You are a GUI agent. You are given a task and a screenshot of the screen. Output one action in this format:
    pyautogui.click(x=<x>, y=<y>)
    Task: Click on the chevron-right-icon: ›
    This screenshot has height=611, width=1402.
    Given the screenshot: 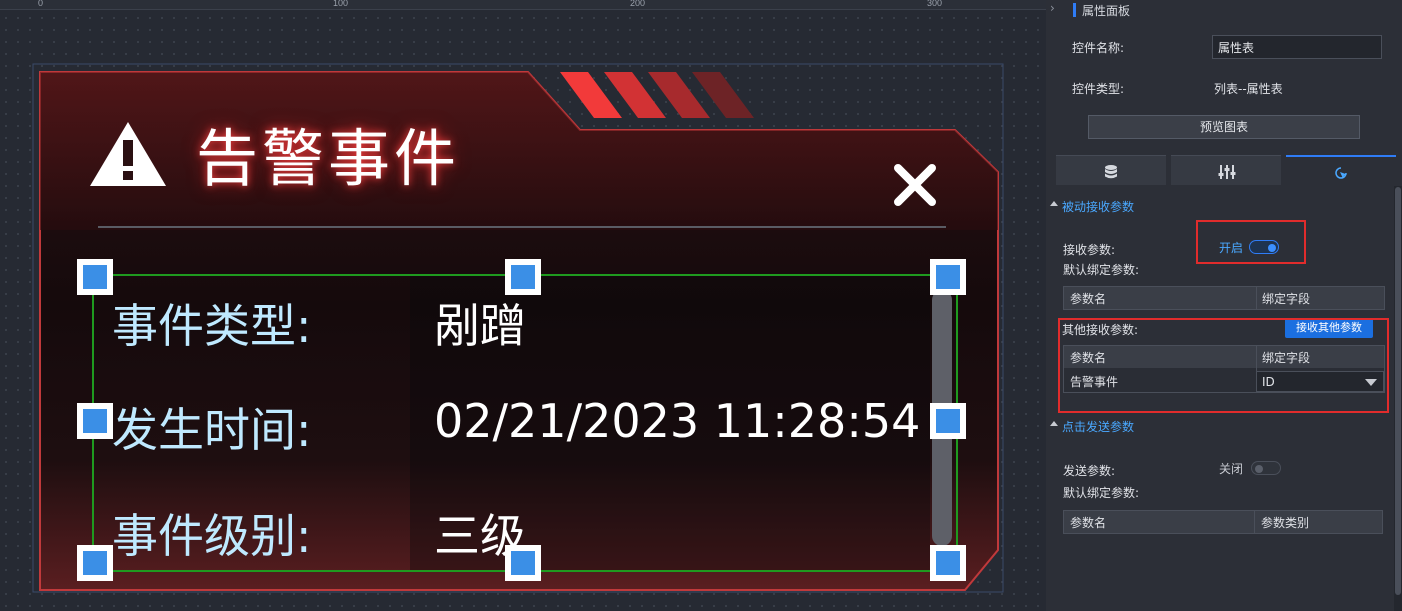 What is the action you would take?
    pyautogui.click(x=1052, y=8)
    